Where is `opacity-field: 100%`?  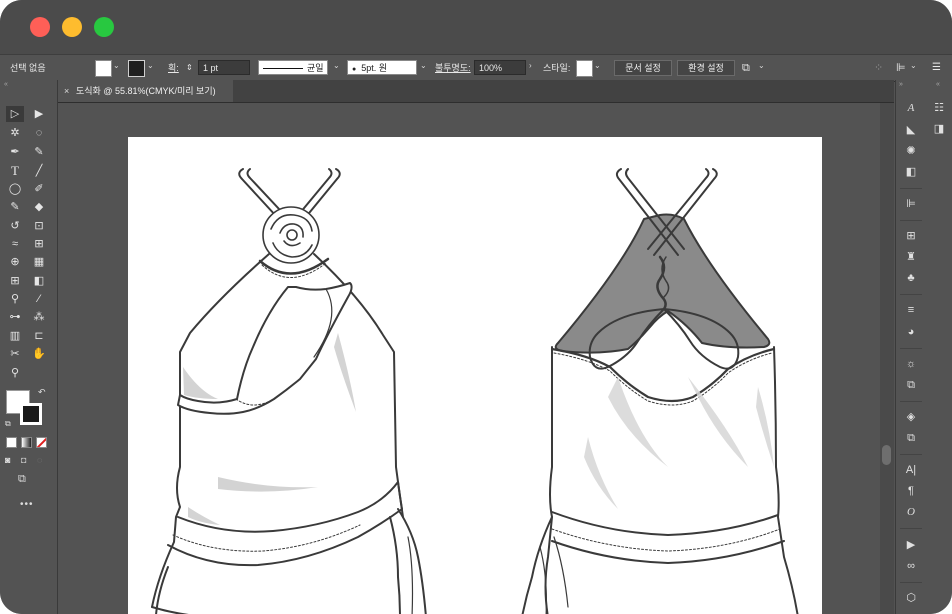 opacity-field: 100% is located at coordinates (500, 67).